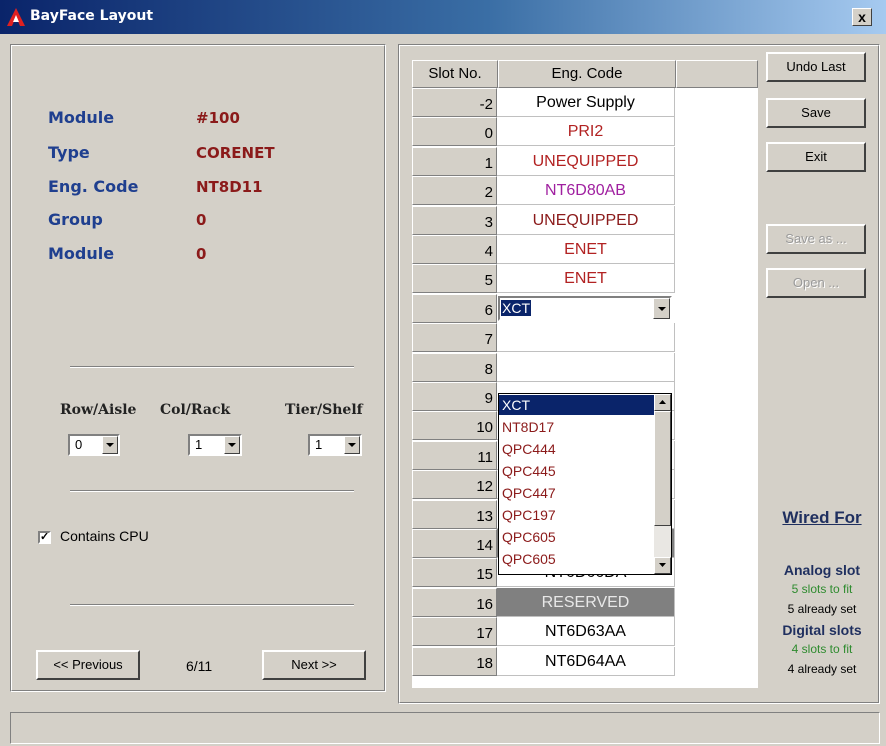 The image size is (886, 746). What do you see at coordinates (44, 537) in the screenshot?
I see `contains-cpu-checkbox: ✓` at bounding box center [44, 537].